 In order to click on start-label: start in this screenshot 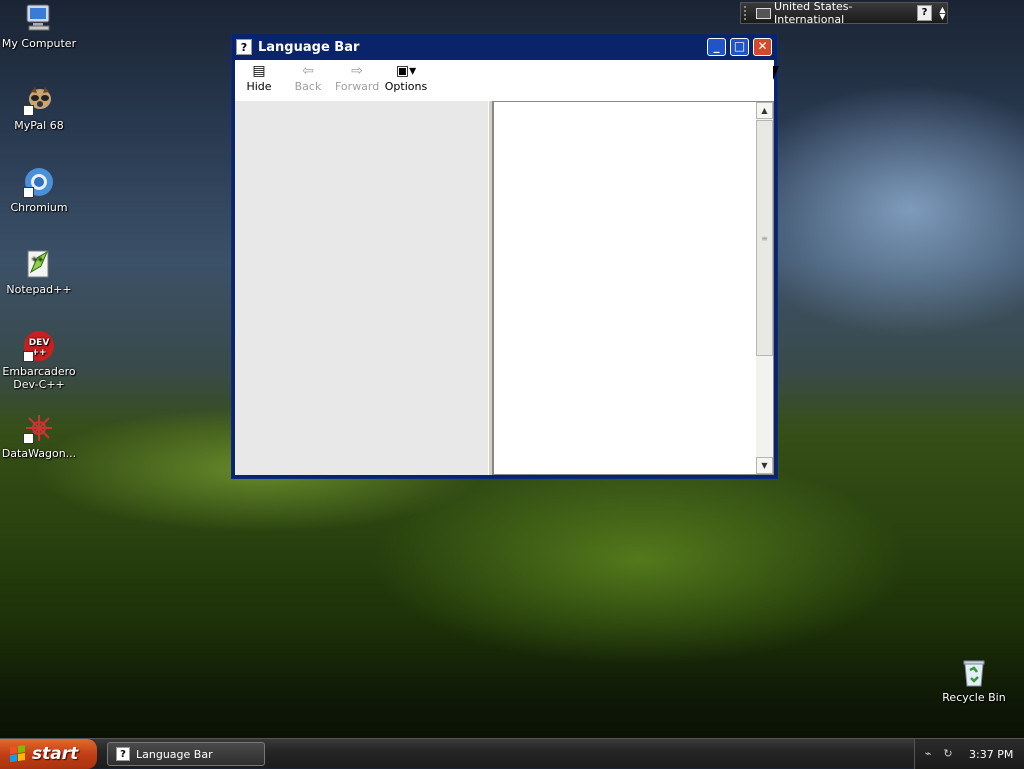, I will do `click(55, 754)`.